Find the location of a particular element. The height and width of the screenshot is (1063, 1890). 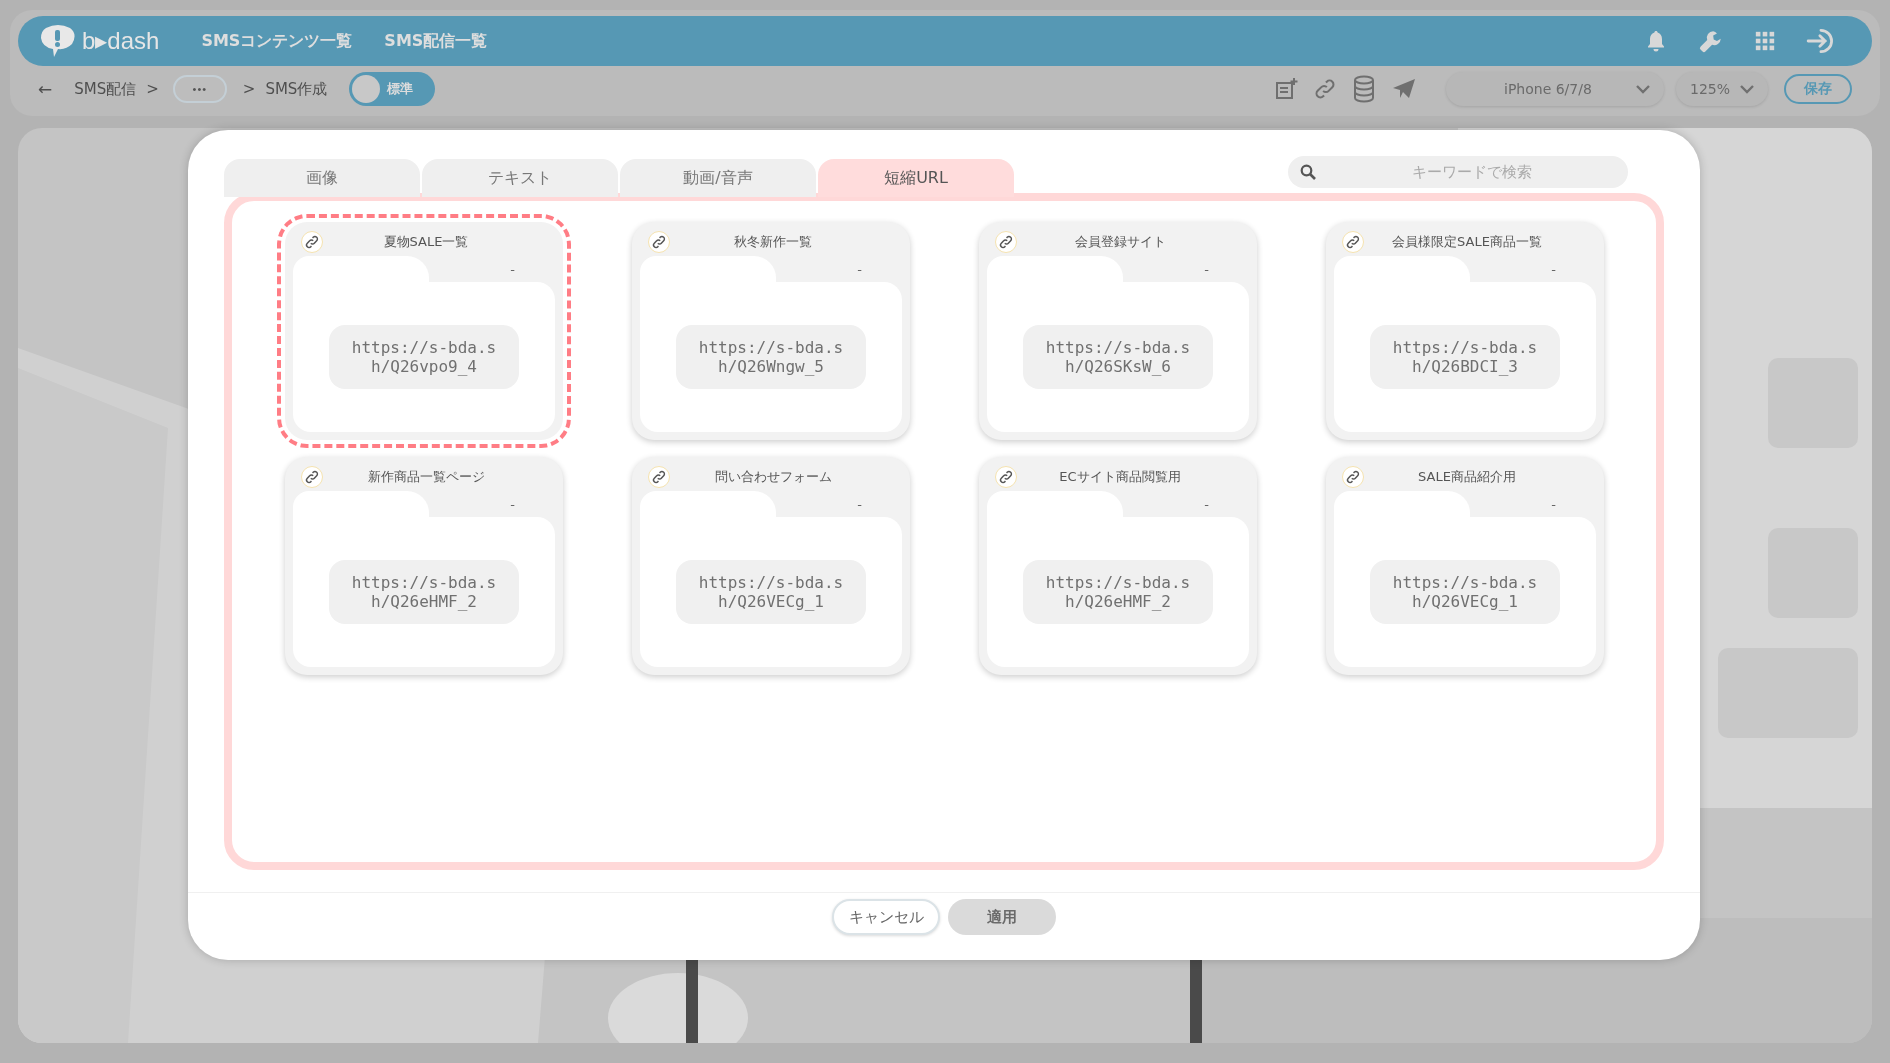

nav-link: SMSコンテンツ一覧 is located at coordinates (277, 41).